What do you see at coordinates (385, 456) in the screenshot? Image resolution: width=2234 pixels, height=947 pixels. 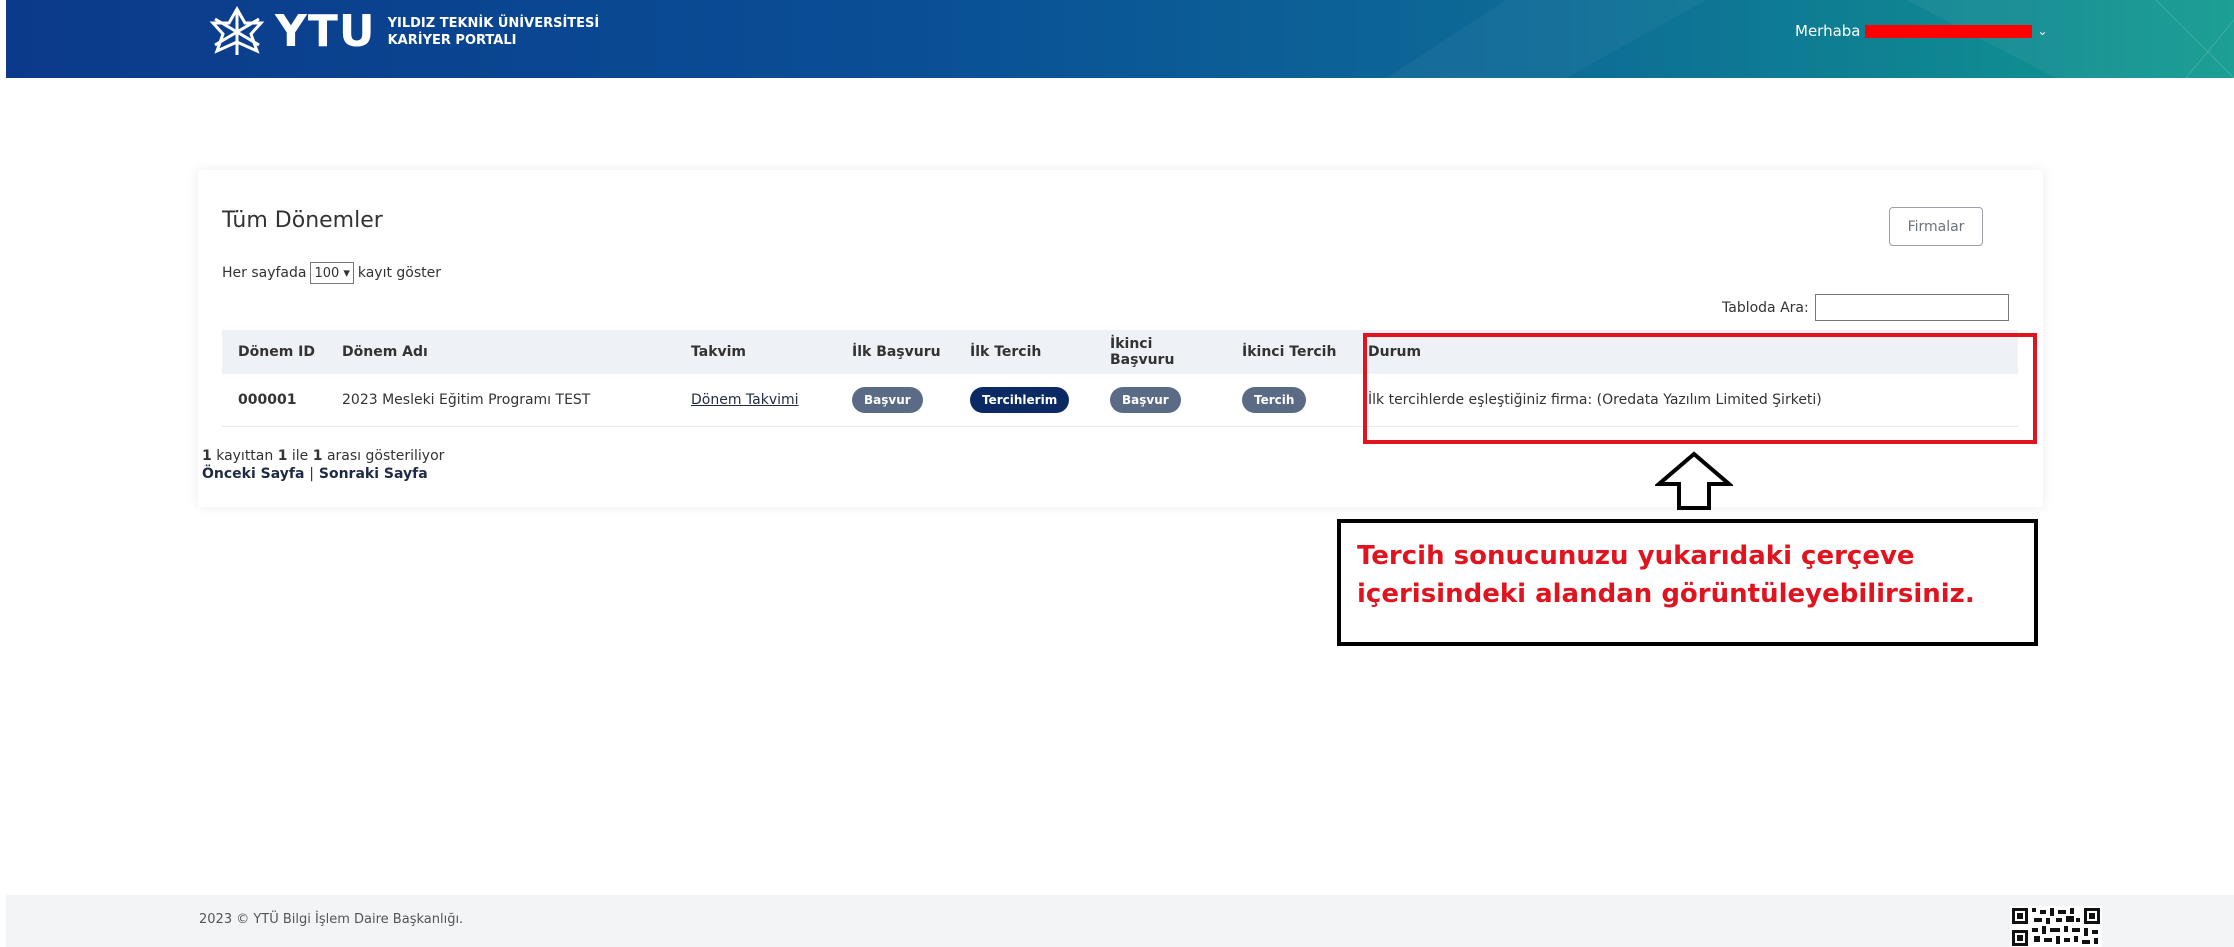 I see `info-text-3: arası gösteriliyor` at bounding box center [385, 456].